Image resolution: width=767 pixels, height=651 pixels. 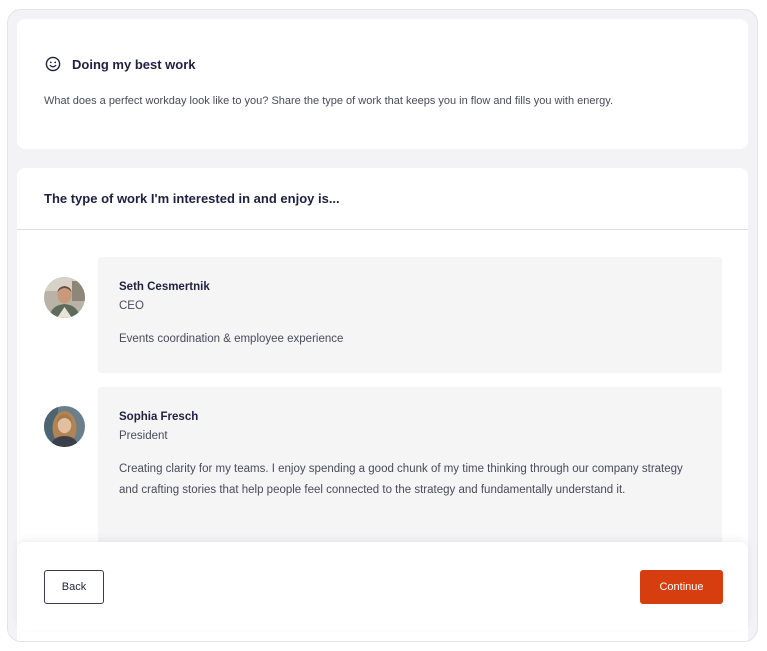 I want to click on back-button: Back, so click(x=74, y=587).